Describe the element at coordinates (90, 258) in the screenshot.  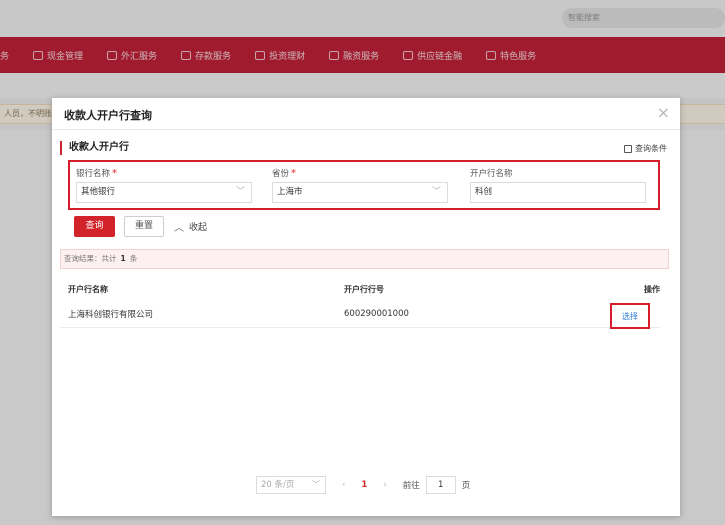
I see `result-prefix: 查询结果：共计` at that location.